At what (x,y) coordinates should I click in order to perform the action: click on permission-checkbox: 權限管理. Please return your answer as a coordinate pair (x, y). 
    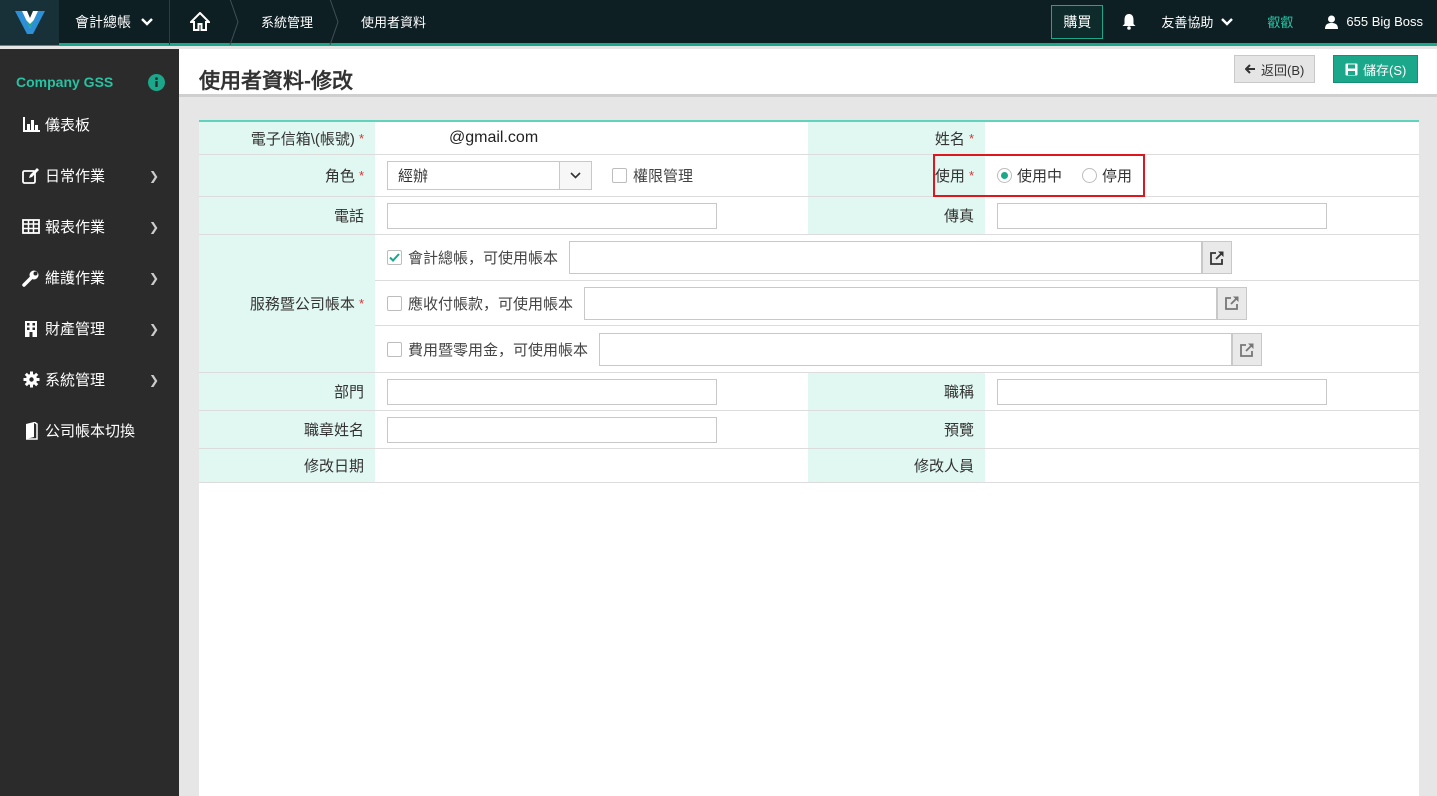
    Looking at the image, I should click on (652, 175).